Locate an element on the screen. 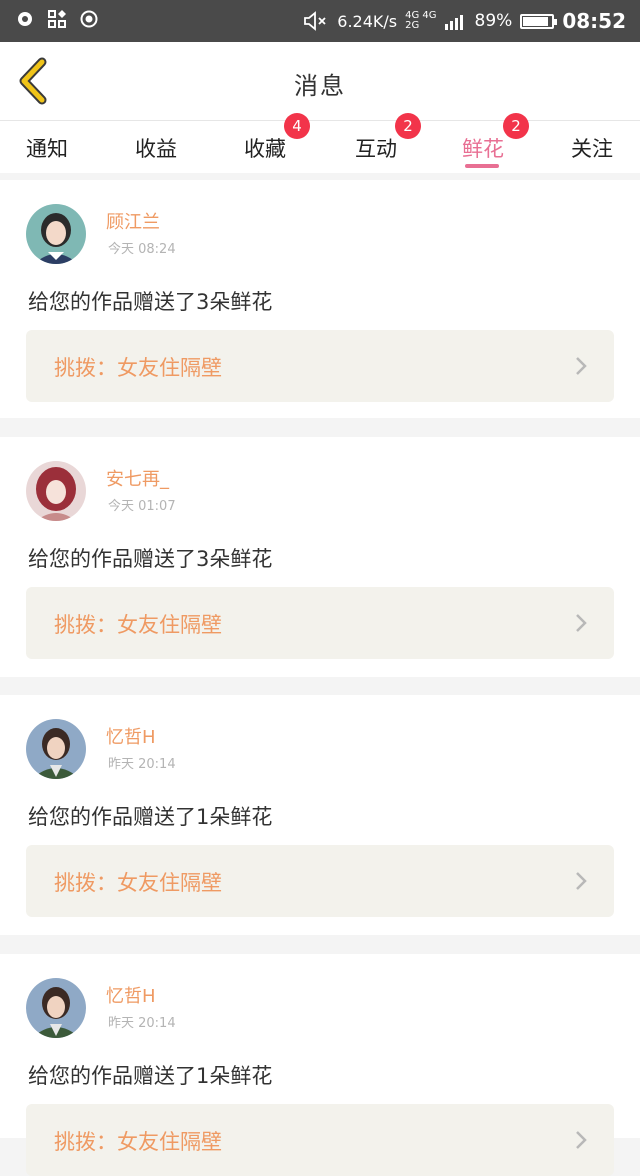 The image size is (640, 1176). battery-fill is located at coordinates (536, 21).